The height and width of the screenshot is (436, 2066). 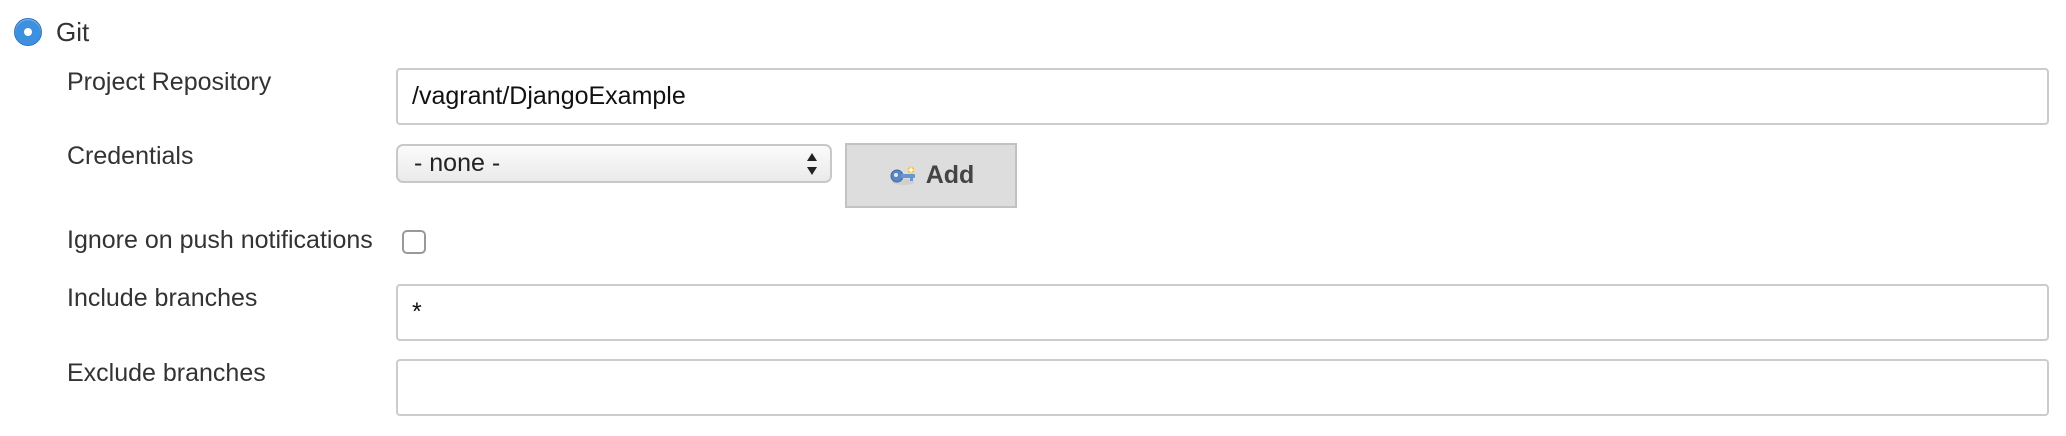 What do you see at coordinates (902, 175) in the screenshot?
I see `key-icon` at bounding box center [902, 175].